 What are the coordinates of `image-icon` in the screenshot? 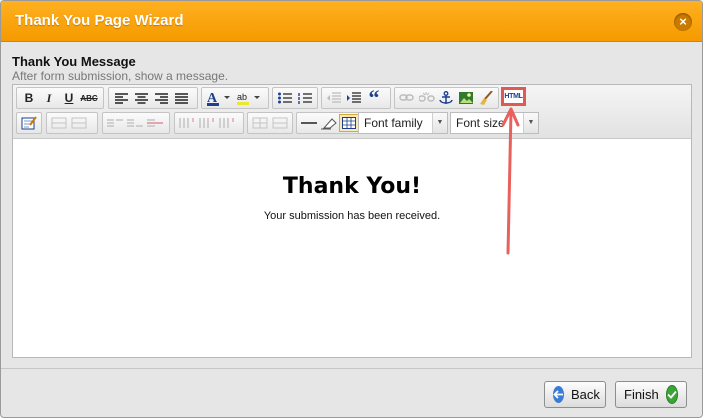 It's located at (466, 98).